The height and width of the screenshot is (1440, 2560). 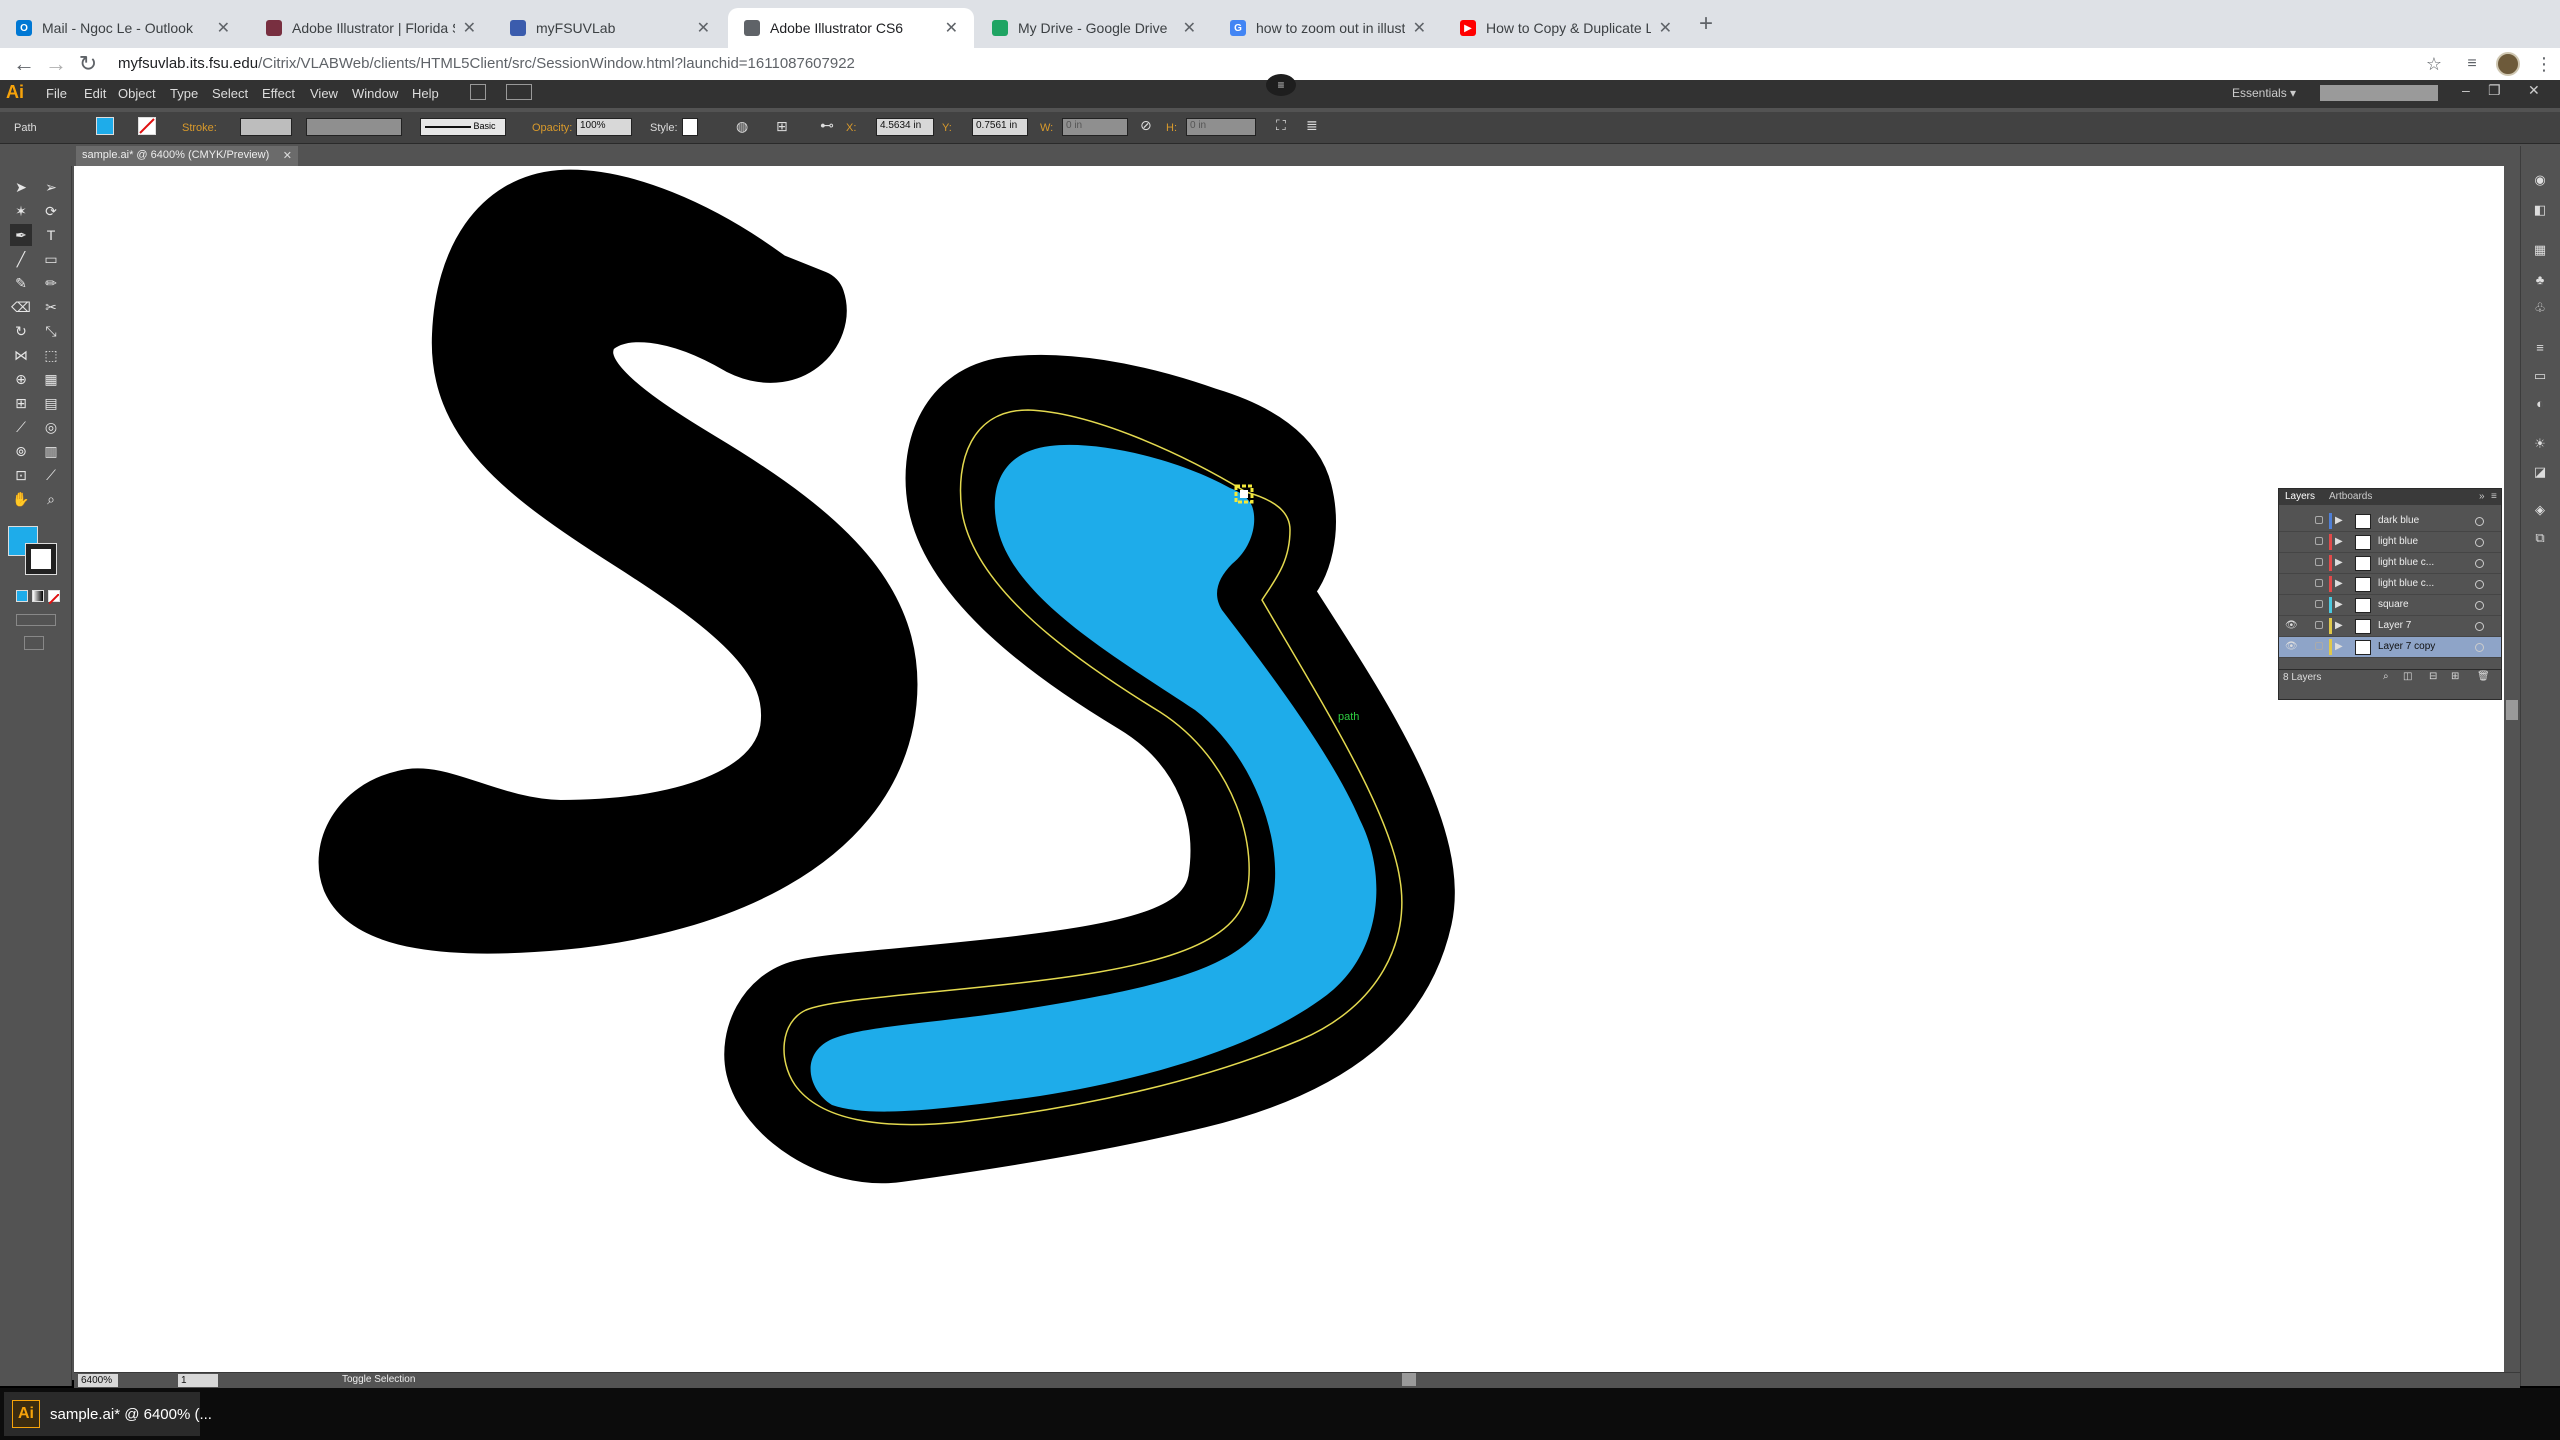 What do you see at coordinates (21, 427) in the screenshot?
I see `eyedropper-tool-icon: ⟋` at bounding box center [21, 427].